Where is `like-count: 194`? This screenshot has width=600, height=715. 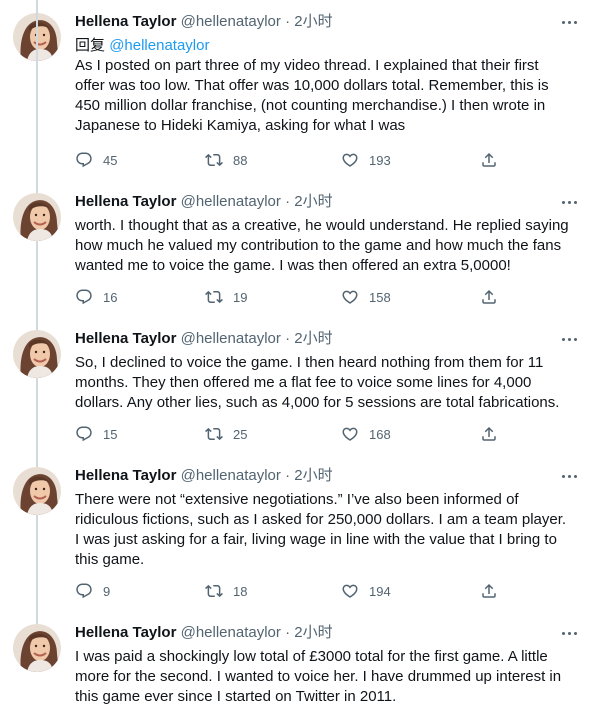 like-count: 194 is located at coordinates (380, 591).